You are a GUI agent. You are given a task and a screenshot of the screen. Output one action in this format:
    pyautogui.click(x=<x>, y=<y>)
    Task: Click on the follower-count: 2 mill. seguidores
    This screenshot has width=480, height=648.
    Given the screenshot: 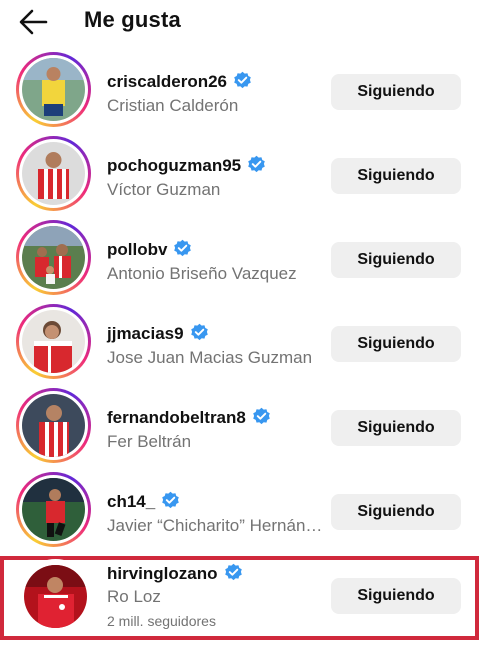 What is the action you would take?
    pyautogui.click(x=161, y=621)
    